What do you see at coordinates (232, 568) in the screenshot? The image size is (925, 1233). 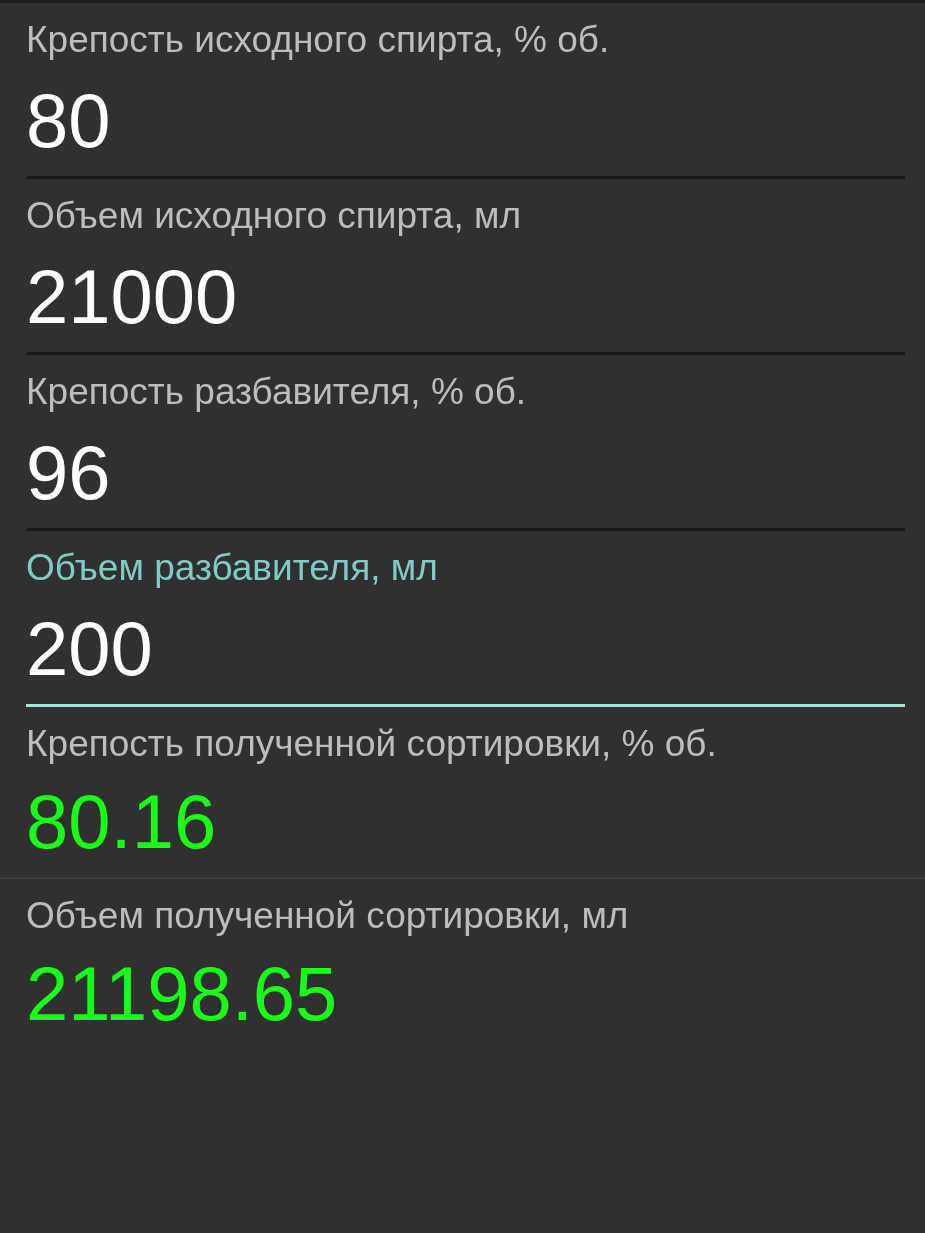 I see `field-label: Объем разбавителя, мл` at bounding box center [232, 568].